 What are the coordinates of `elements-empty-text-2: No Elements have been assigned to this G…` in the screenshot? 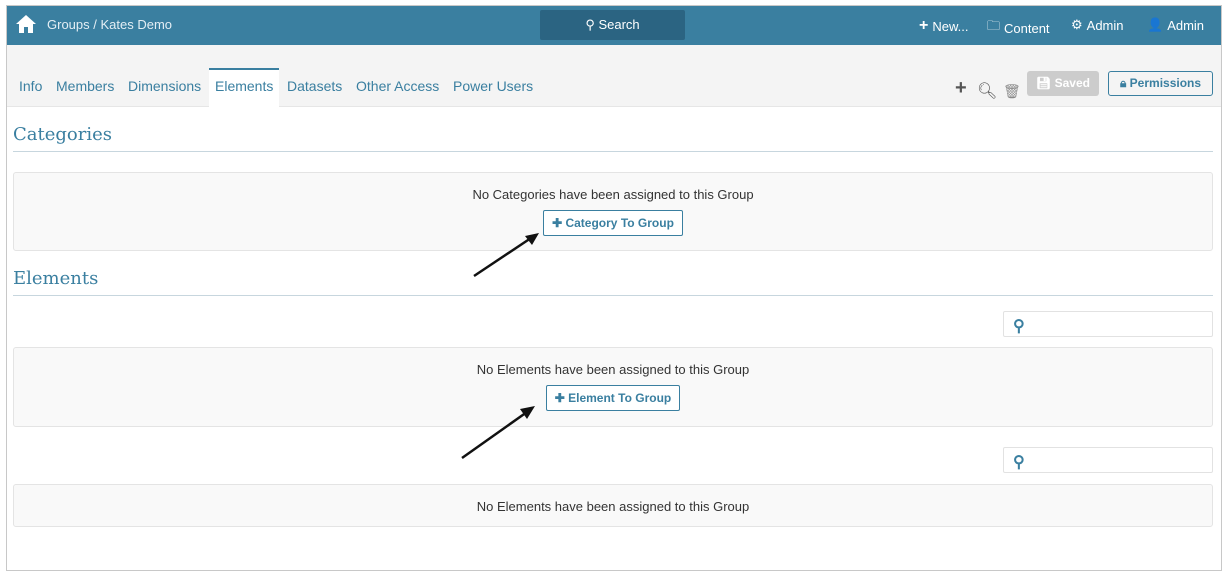 It's located at (613, 506).